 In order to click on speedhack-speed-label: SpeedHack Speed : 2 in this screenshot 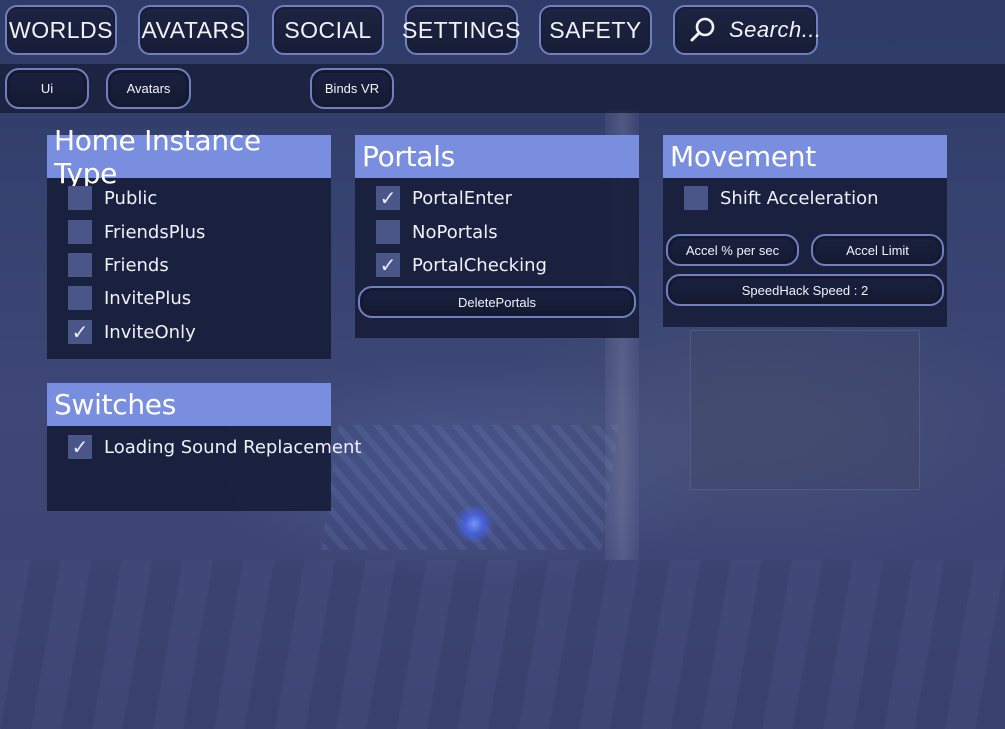, I will do `click(805, 290)`.